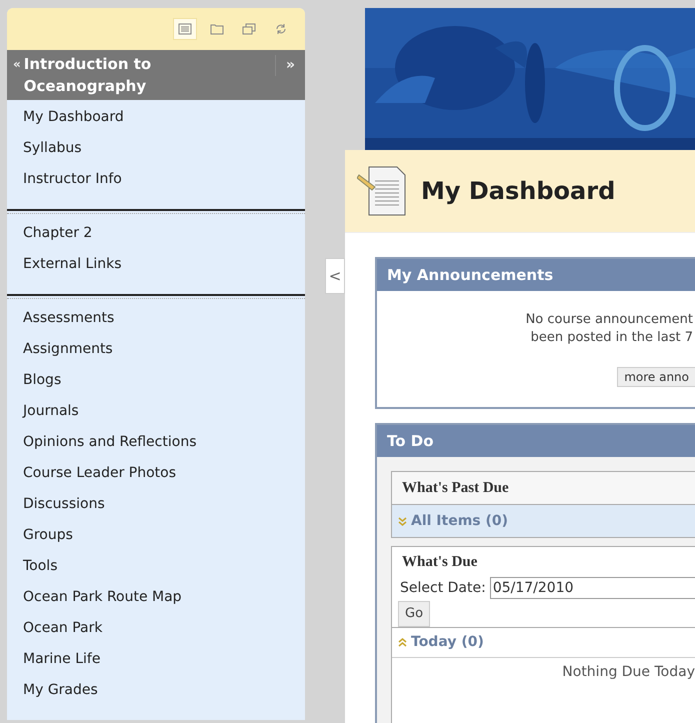 Image resolution: width=695 pixels, height=723 pixels. What do you see at coordinates (156, 473) in the screenshot?
I see `menu-item: Course Leader Photos` at bounding box center [156, 473].